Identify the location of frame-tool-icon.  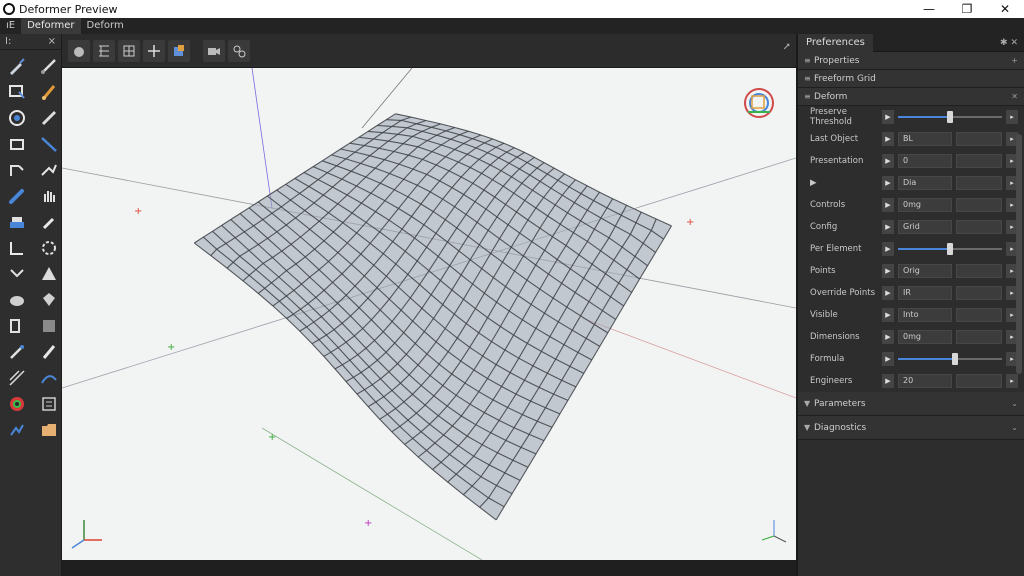
(17, 326).